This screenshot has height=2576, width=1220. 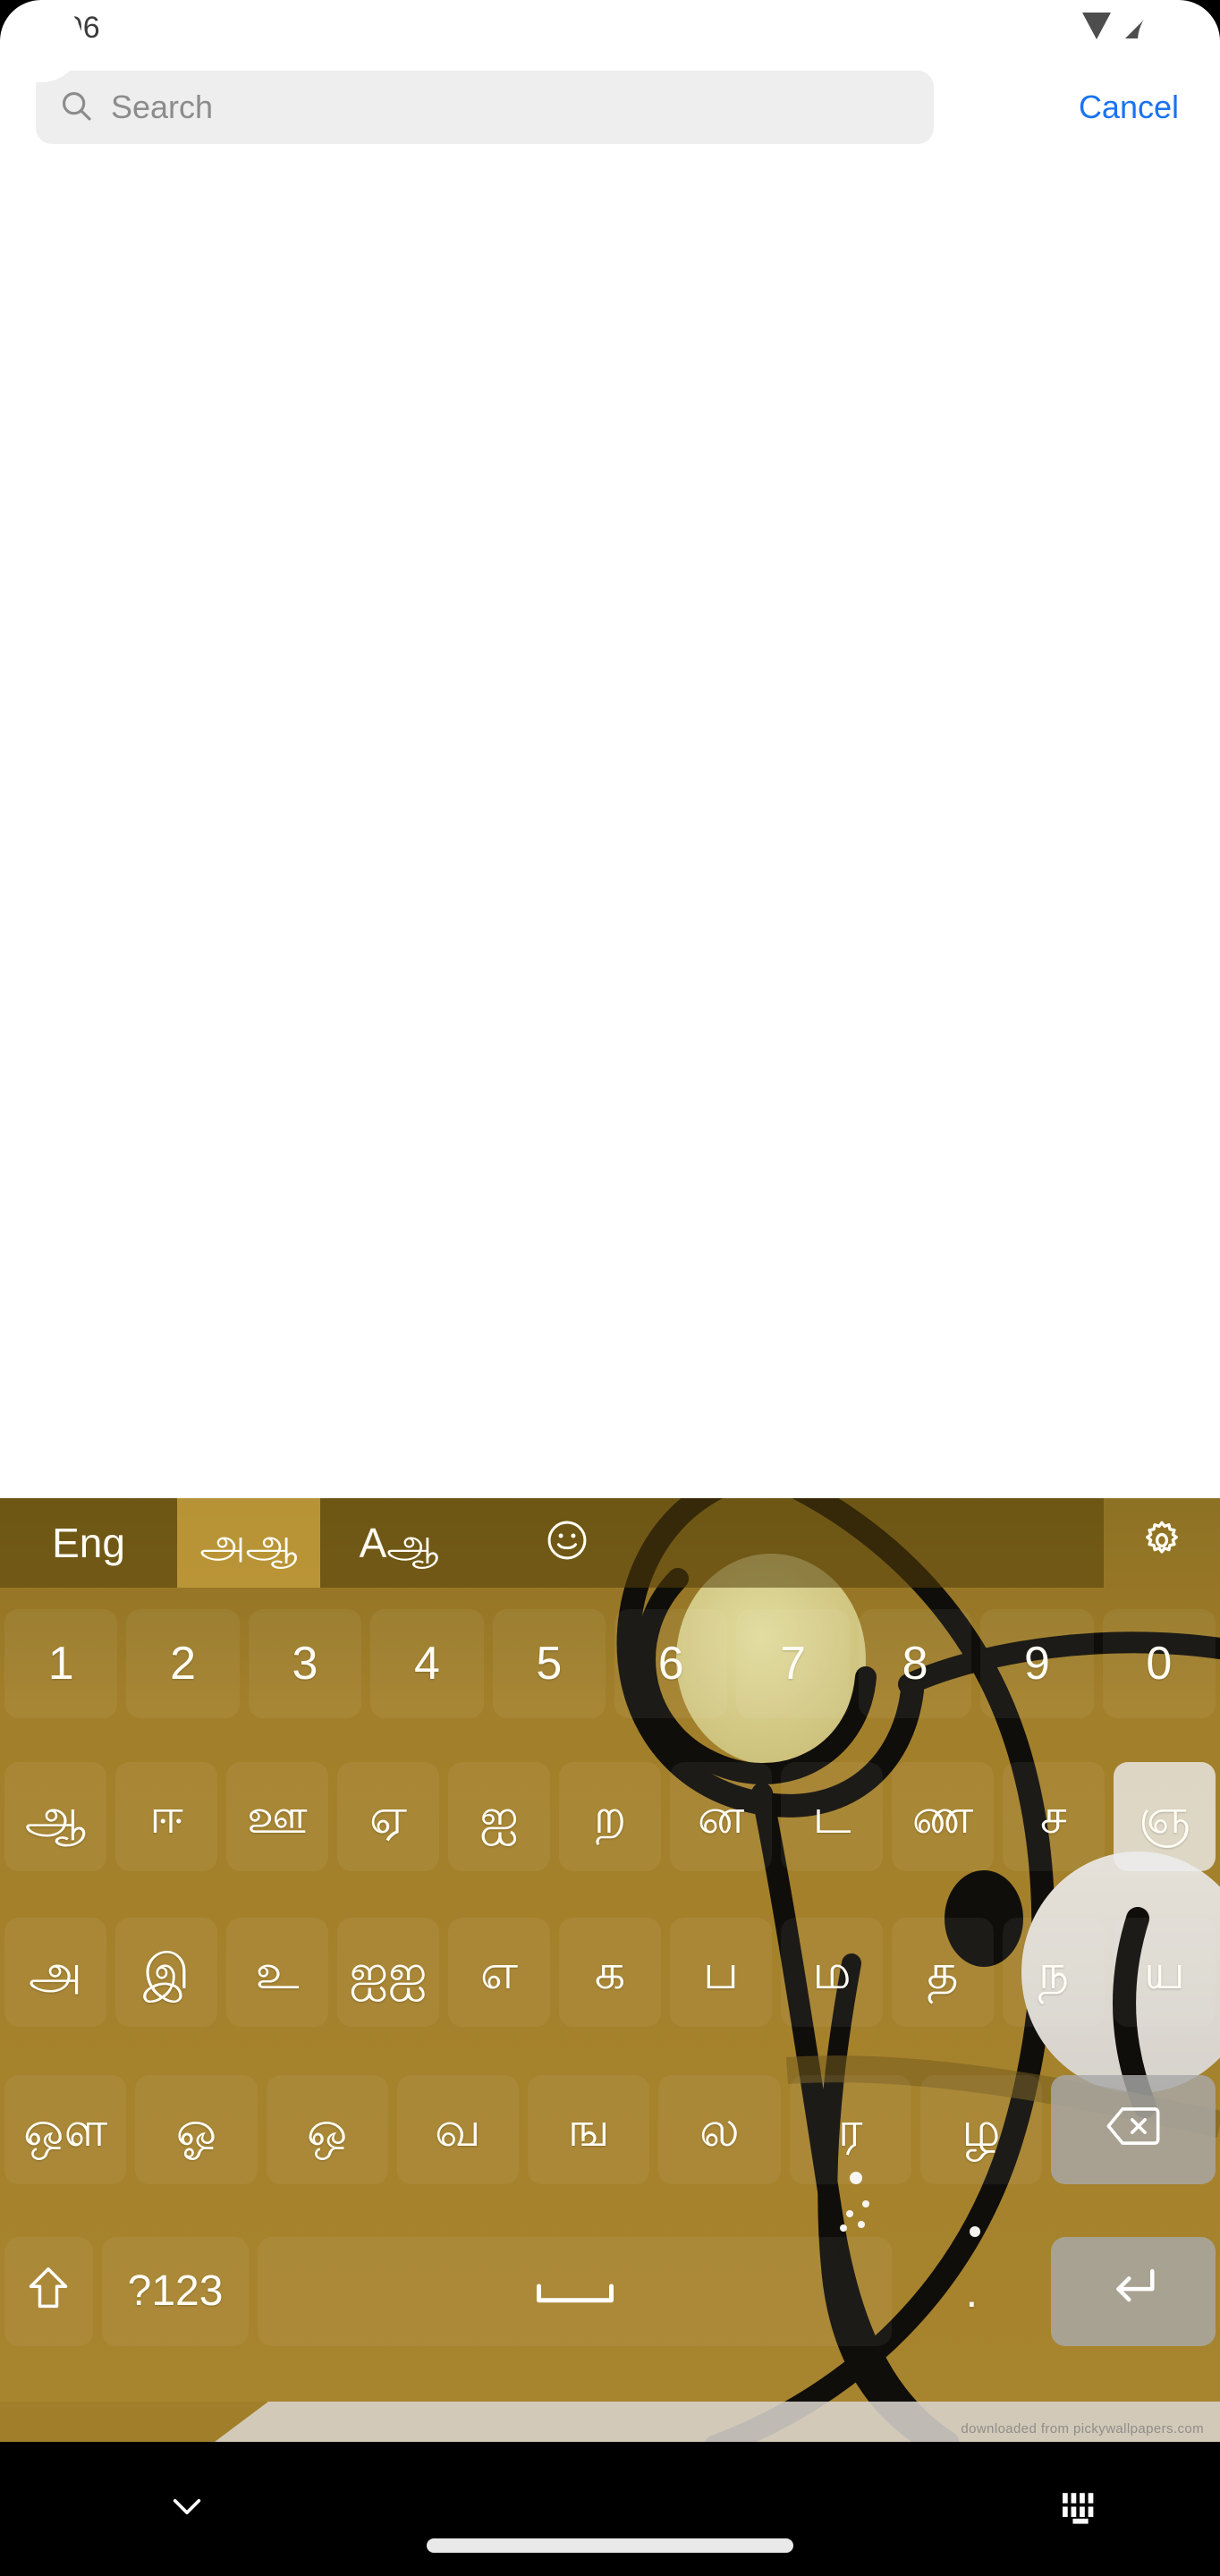 What do you see at coordinates (610, 27) in the screenshot?
I see `status-bar: 7:06` at bounding box center [610, 27].